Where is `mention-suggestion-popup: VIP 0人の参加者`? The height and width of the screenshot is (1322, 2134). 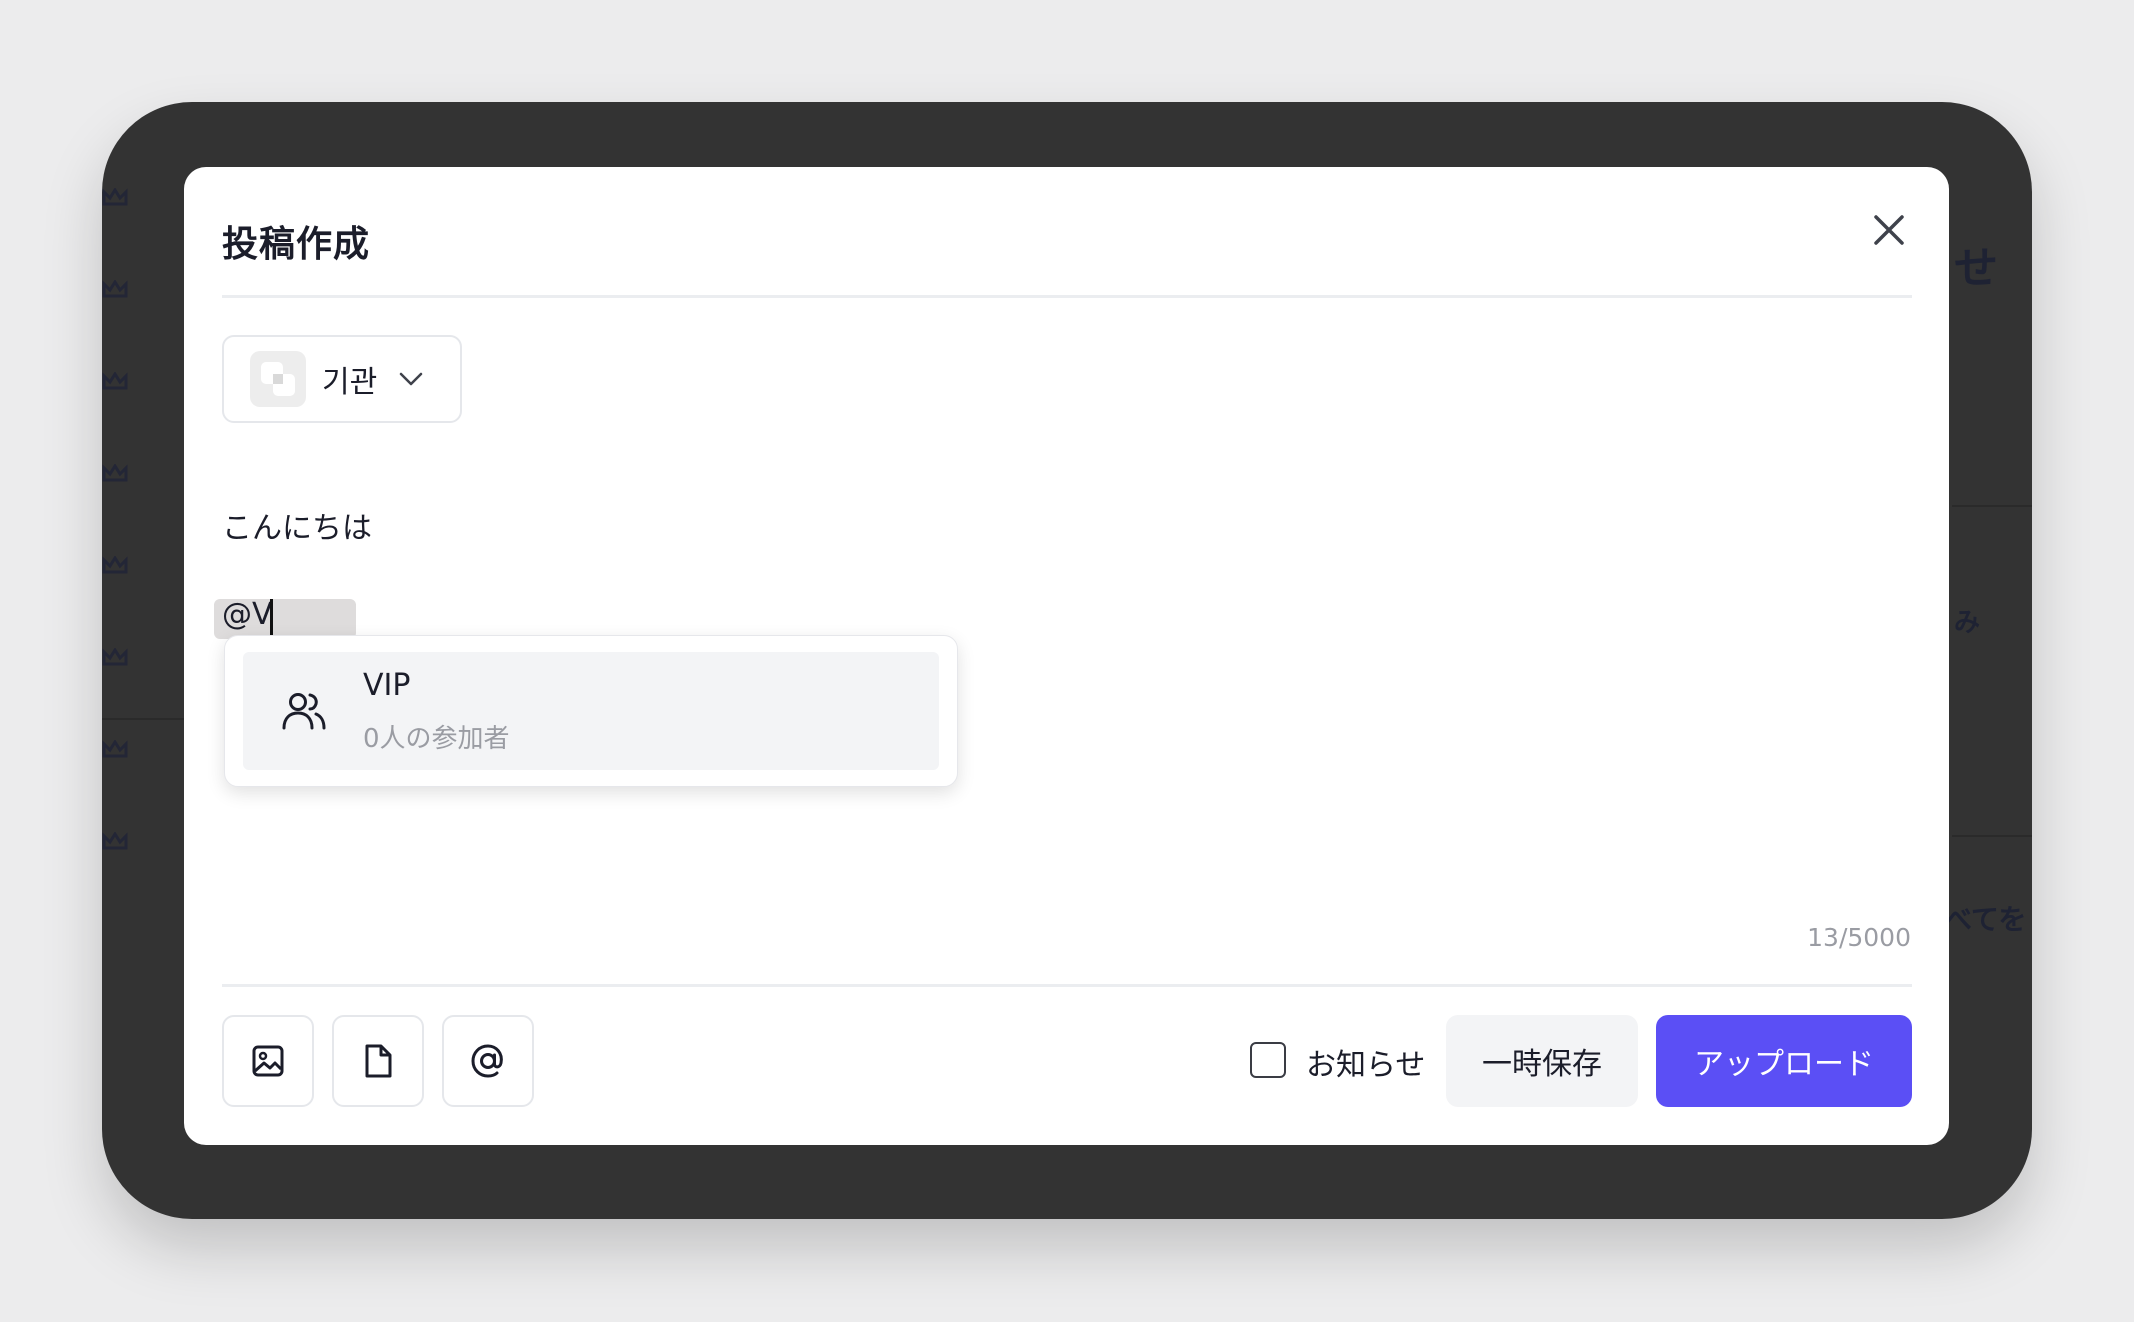 mention-suggestion-popup: VIP 0人の参加者 is located at coordinates (591, 711).